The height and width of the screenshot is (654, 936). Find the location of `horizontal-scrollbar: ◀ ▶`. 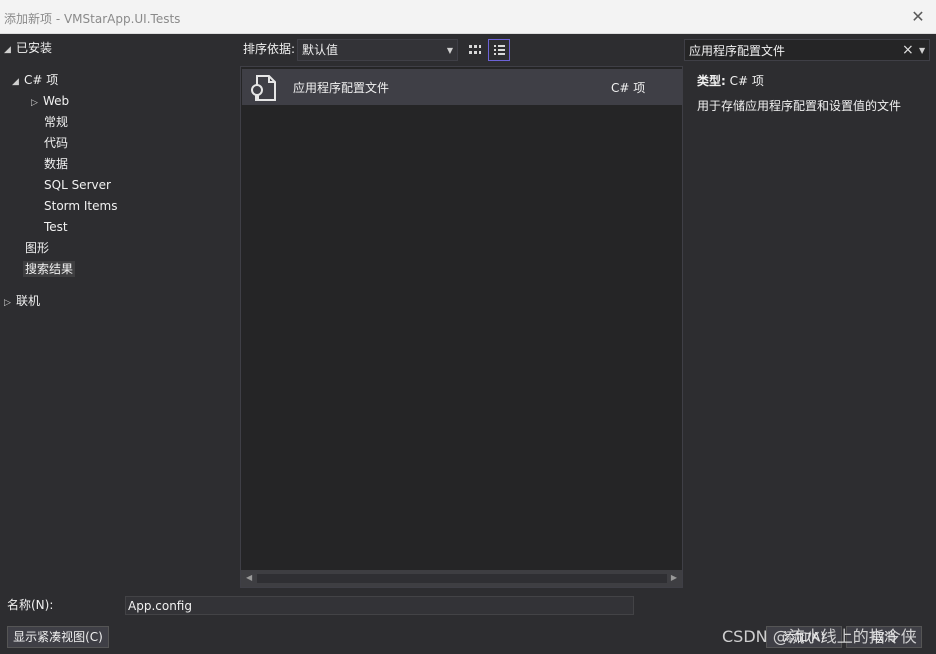

horizontal-scrollbar: ◀ ▶ is located at coordinates (461, 578).